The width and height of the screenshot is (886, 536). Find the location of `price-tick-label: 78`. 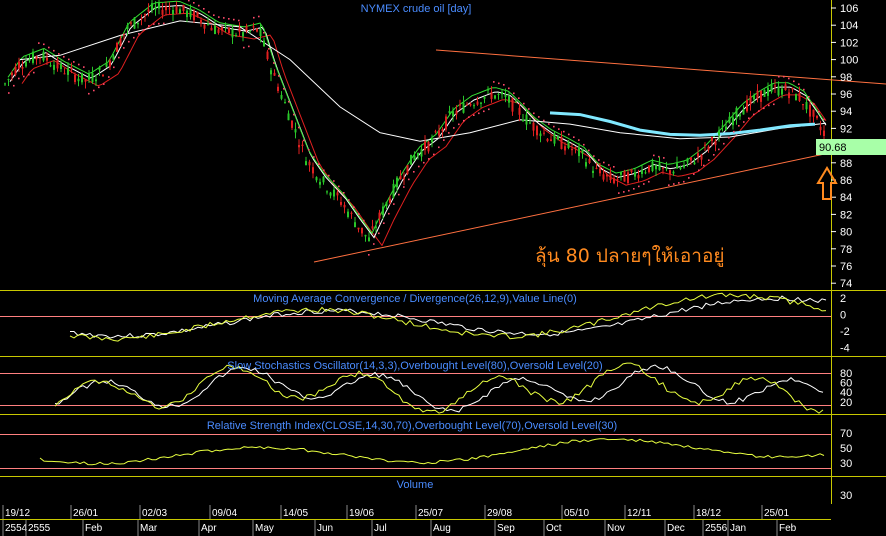

price-tick-label: 78 is located at coordinates (846, 250).